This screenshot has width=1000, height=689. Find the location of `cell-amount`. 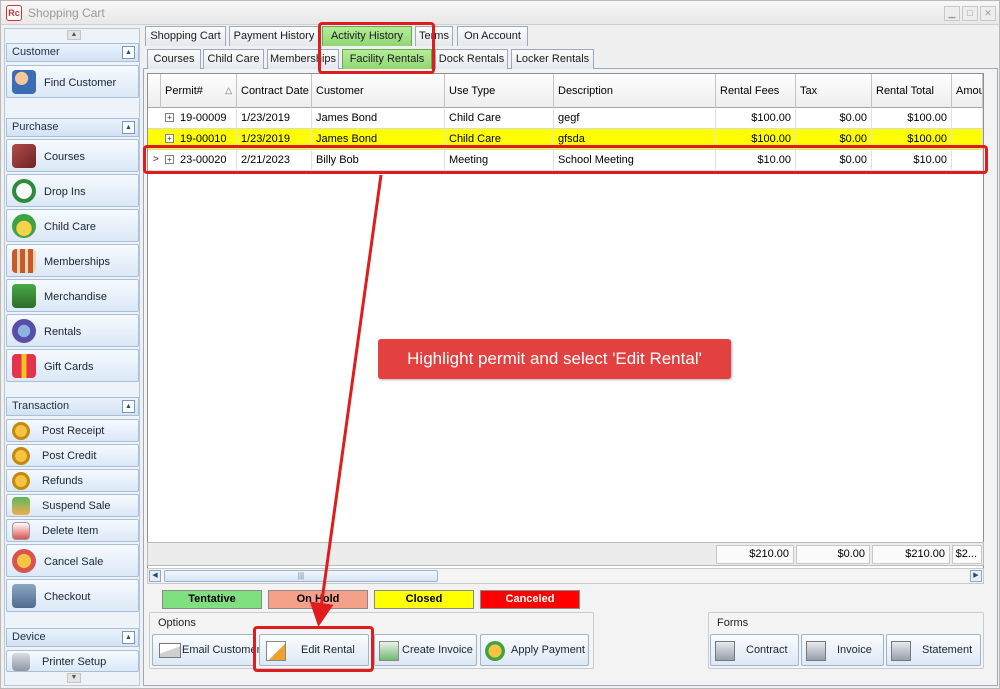

cell-amount is located at coordinates (967, 160).